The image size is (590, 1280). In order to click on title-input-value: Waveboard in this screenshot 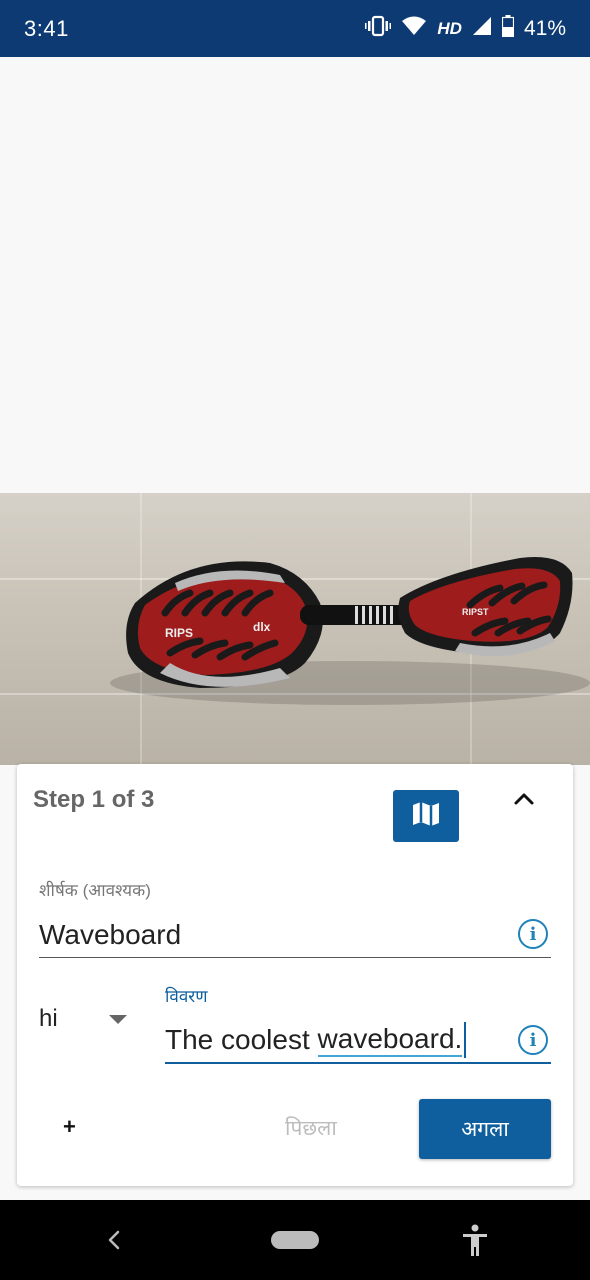, I will do `click(110, 934)`.